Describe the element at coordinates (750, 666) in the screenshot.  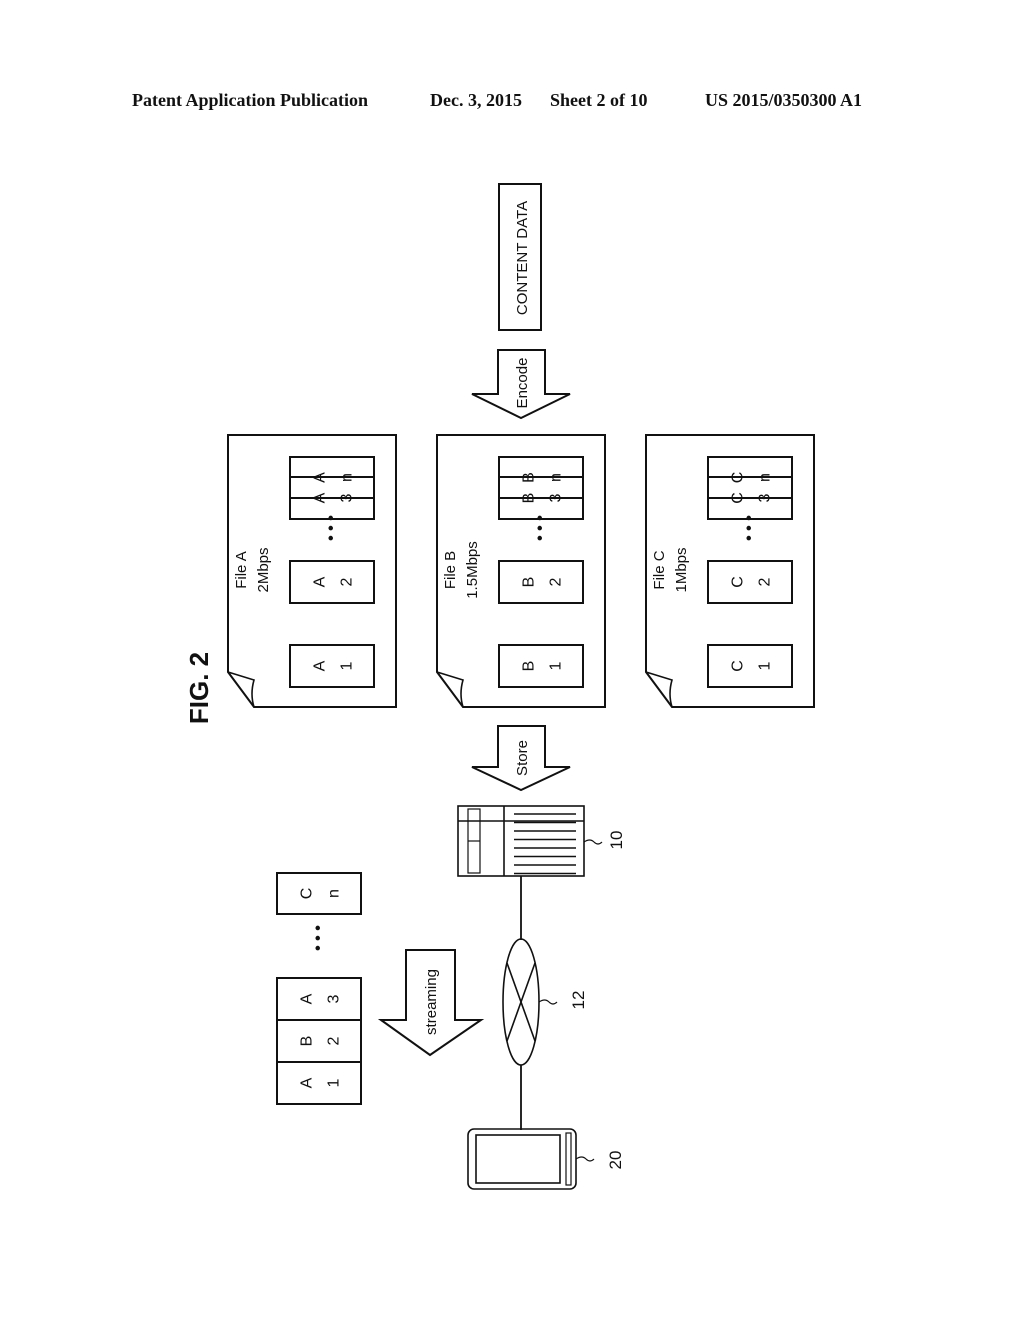
I see `segment-cell: C1` at that location.